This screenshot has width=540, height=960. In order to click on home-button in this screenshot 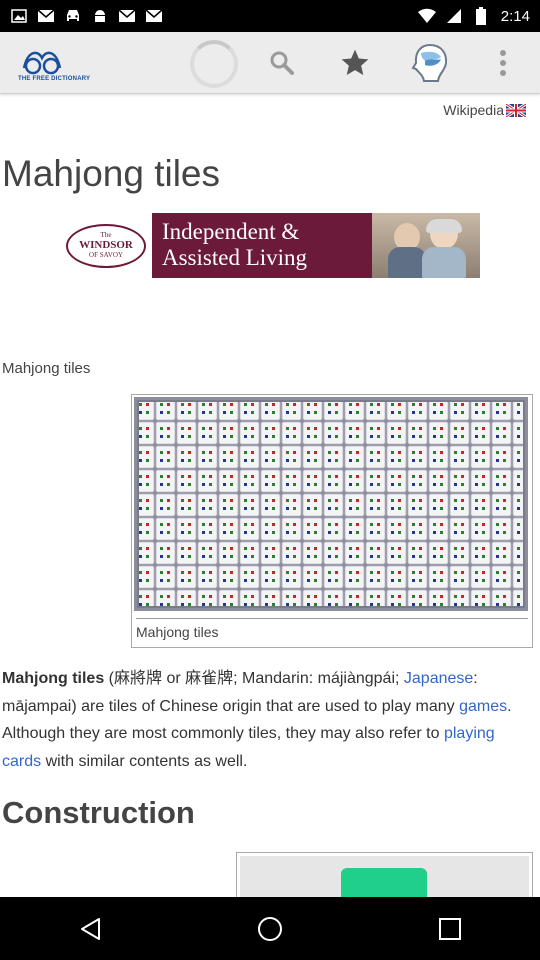, I will do `click(270, 929)`.